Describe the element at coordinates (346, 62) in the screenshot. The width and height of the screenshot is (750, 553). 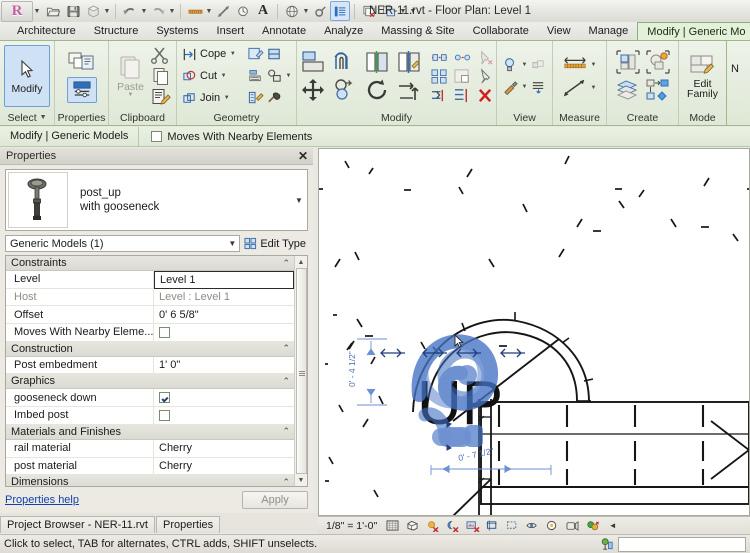
I see `offset-icon` at that location.